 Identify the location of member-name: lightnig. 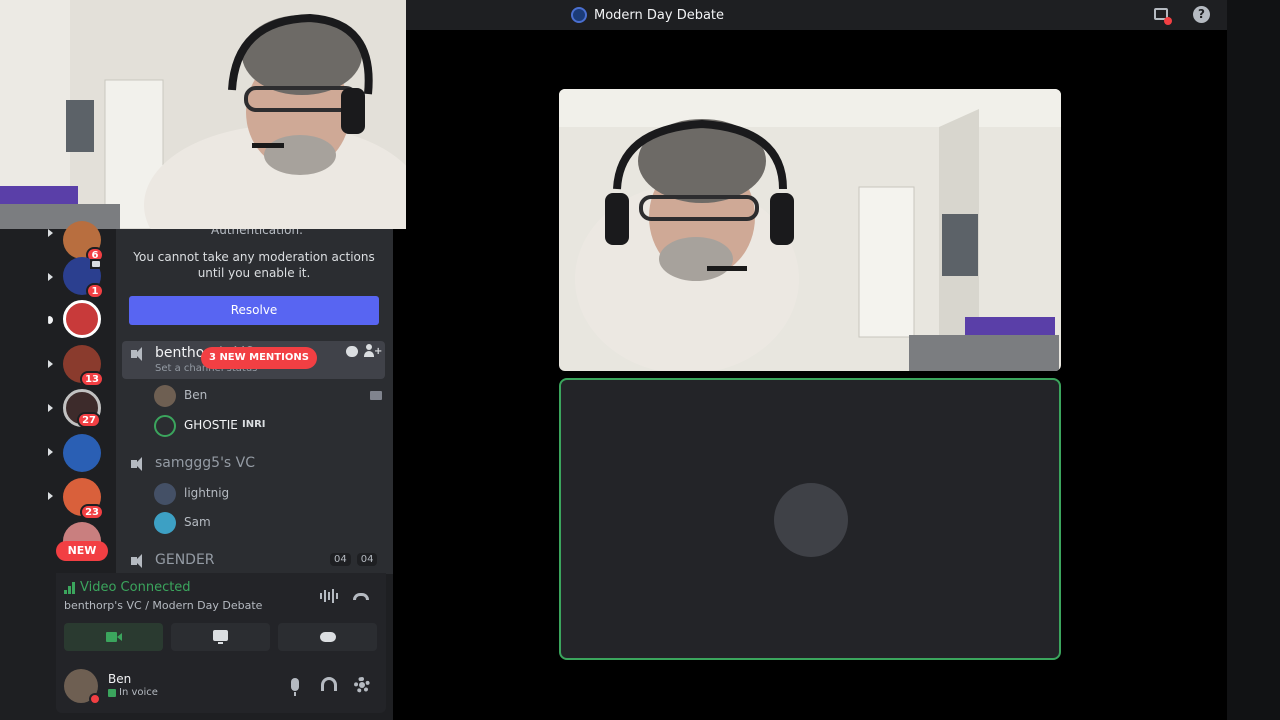
(207, 493).